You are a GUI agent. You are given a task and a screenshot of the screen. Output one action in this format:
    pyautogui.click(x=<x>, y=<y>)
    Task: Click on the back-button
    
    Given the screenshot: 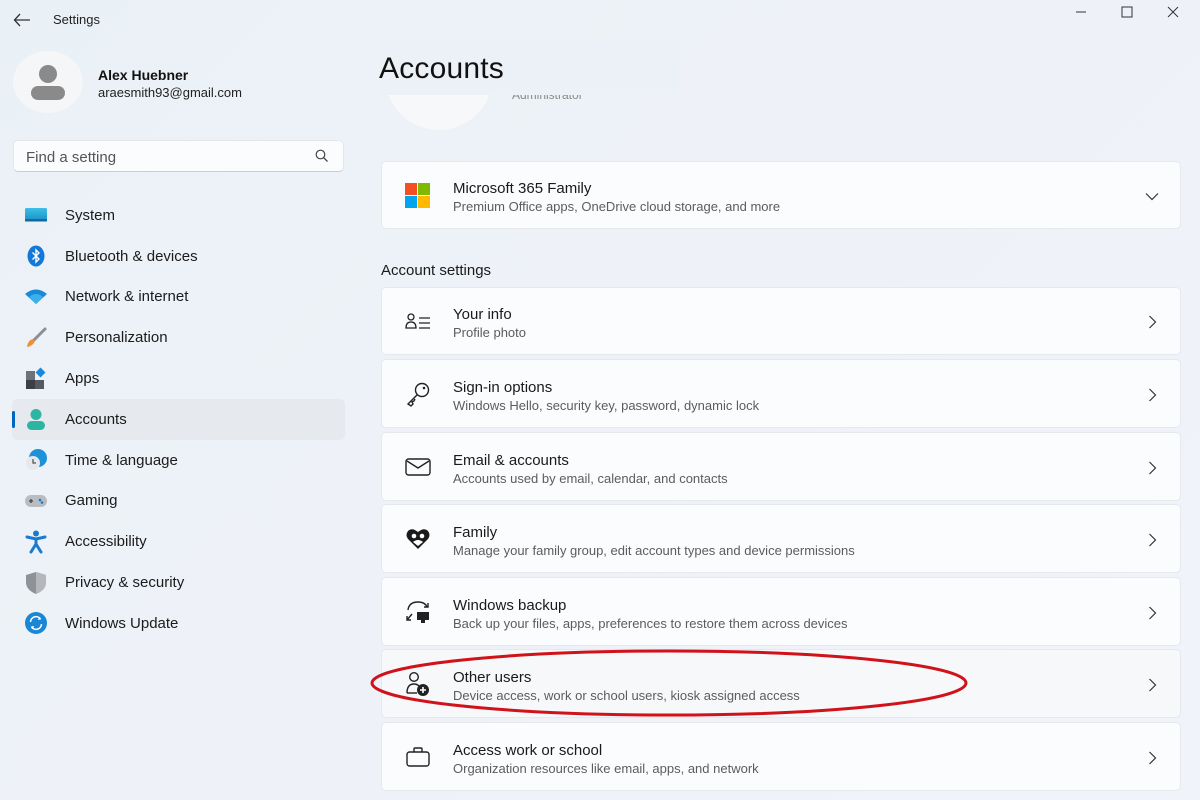 What is the action you would take?
    pyautogui.click(x=22, y=20)
    